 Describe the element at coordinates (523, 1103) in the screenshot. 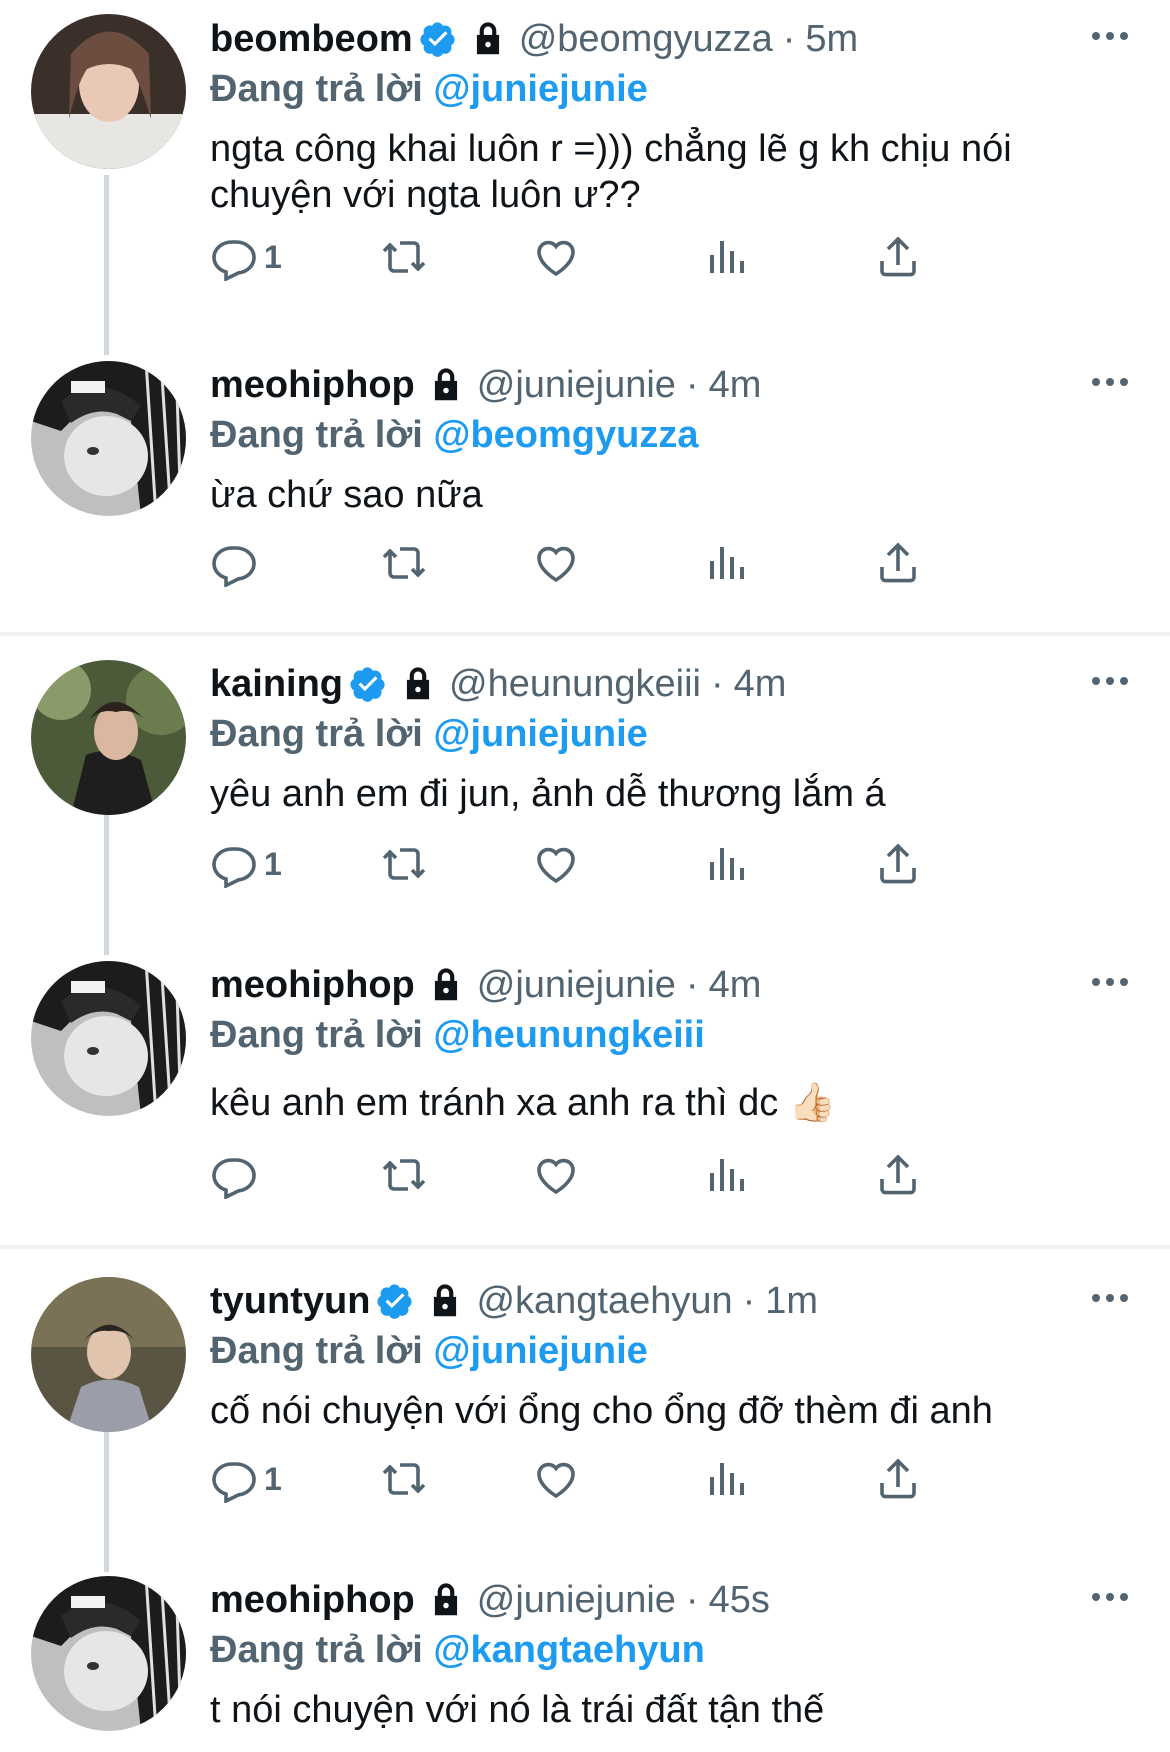

I see `tweet-text: kêu anh em tránh xa anh ra thì dc 👍🏻` at that location.